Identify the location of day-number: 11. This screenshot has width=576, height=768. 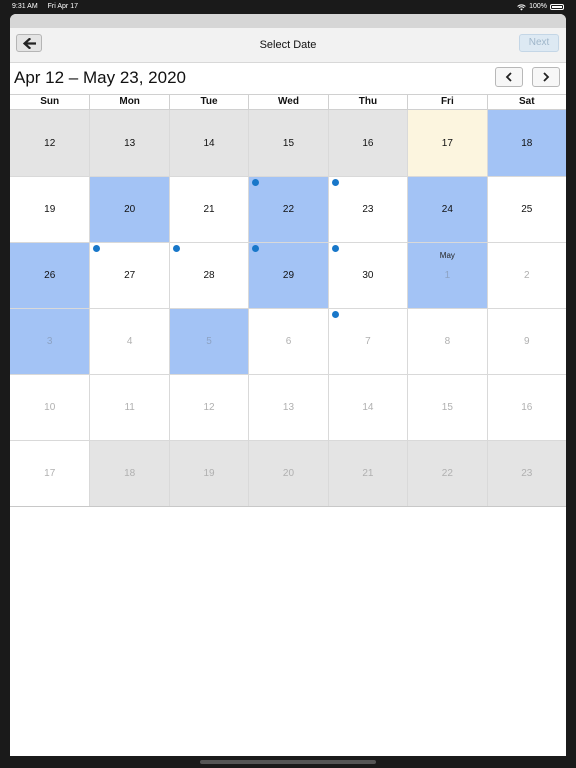
(129, 407).